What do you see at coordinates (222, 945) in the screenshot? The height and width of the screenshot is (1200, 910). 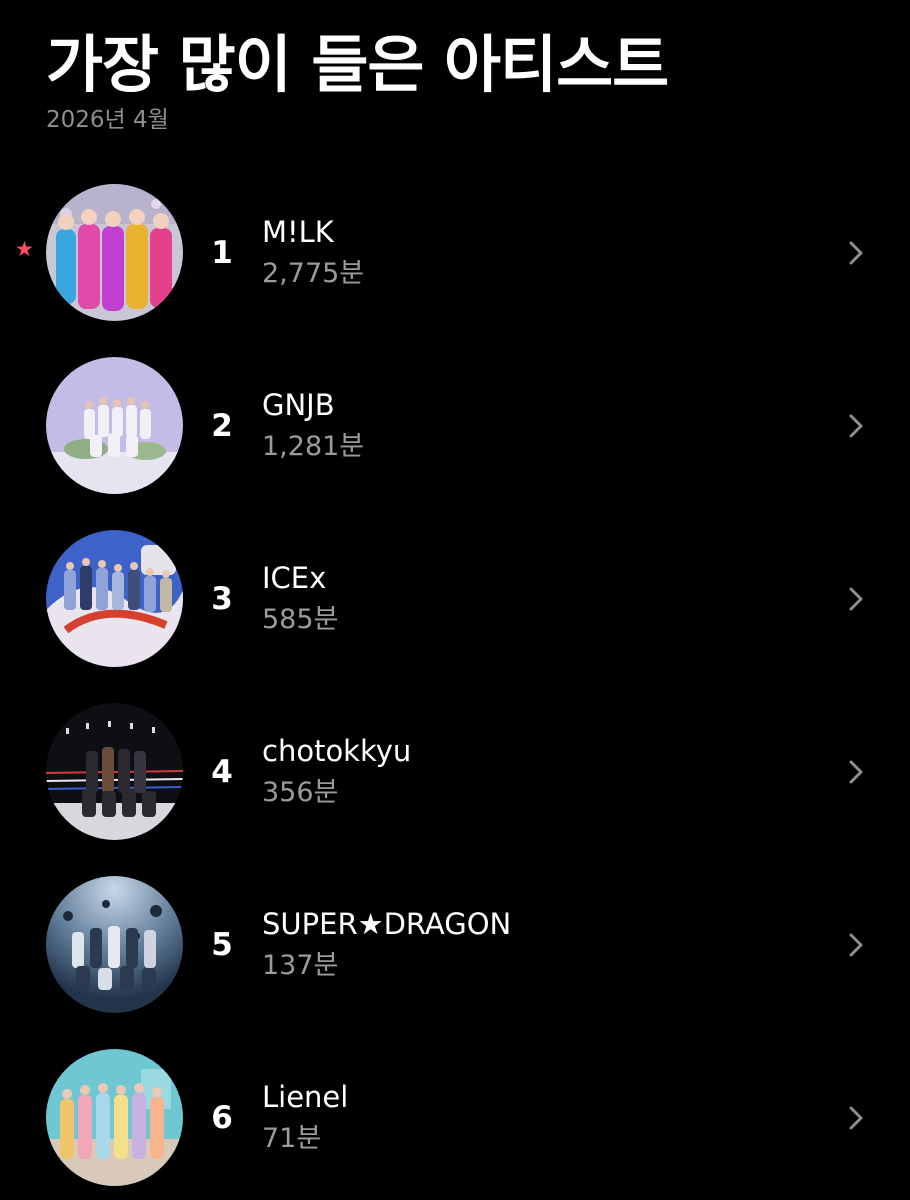 I see `rank-number: 5` at bounding box center [222, 945].